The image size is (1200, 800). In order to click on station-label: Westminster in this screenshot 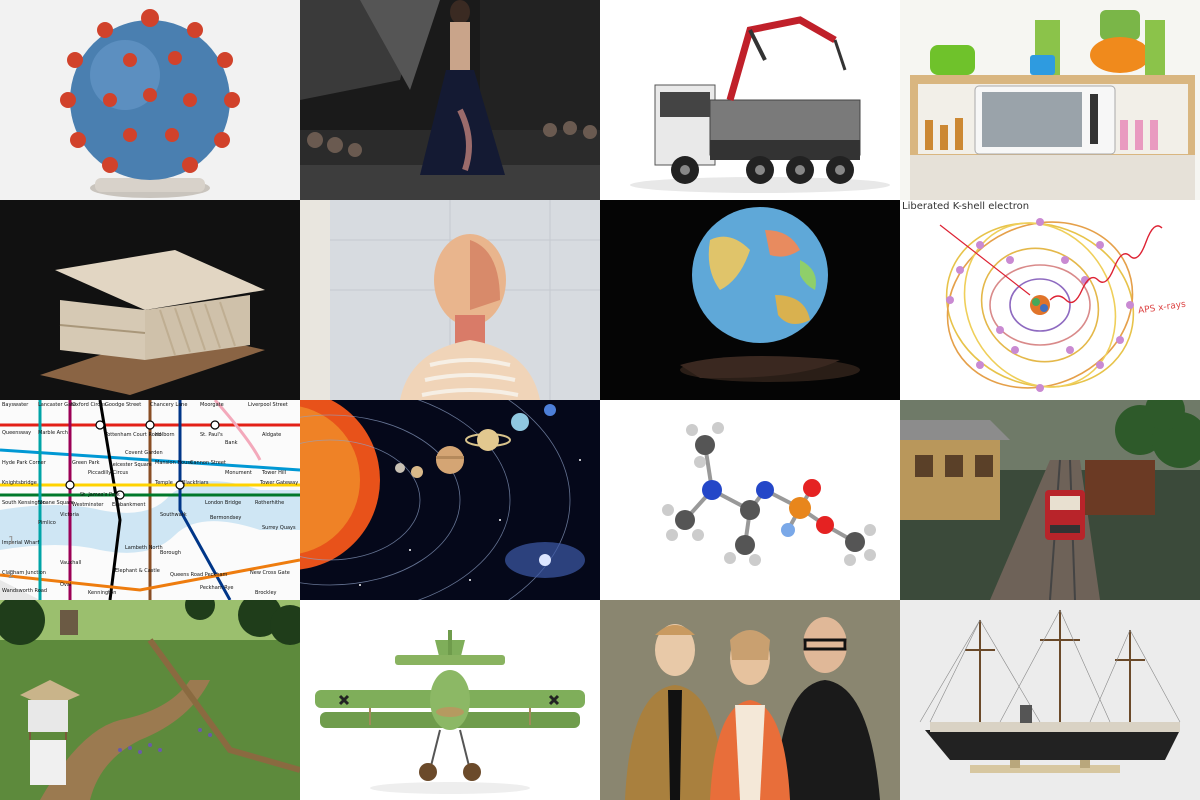, I will do `click(88, 505)`.